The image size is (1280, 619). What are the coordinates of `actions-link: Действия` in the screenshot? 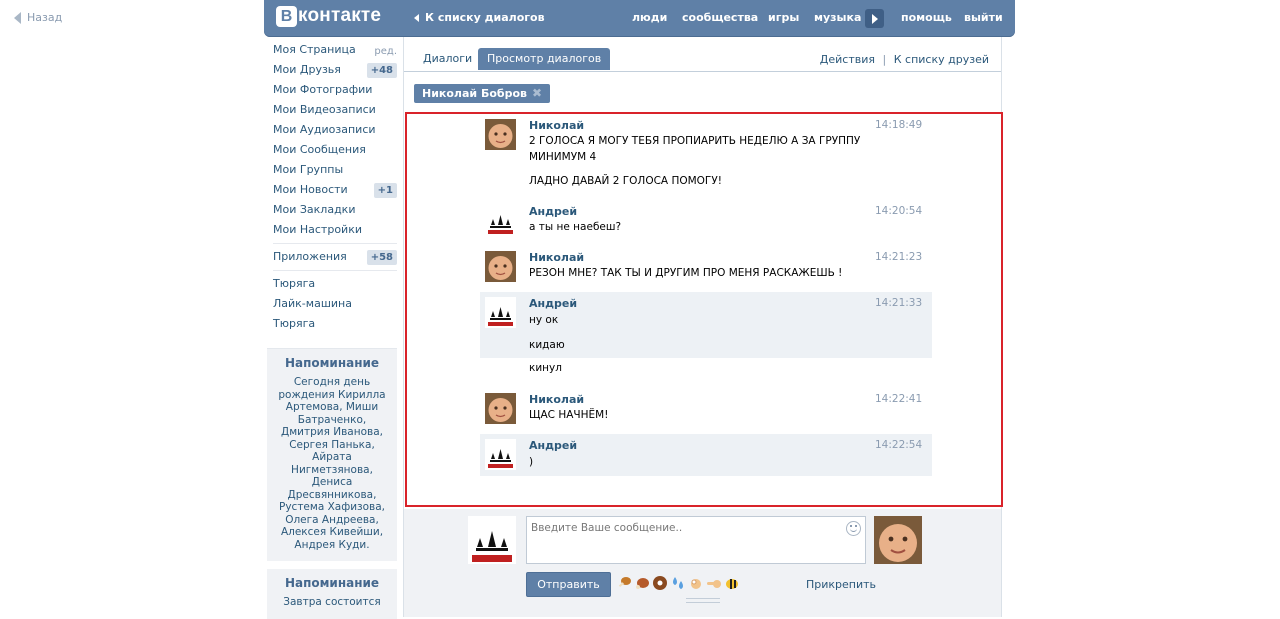 It's located at (847, 59).